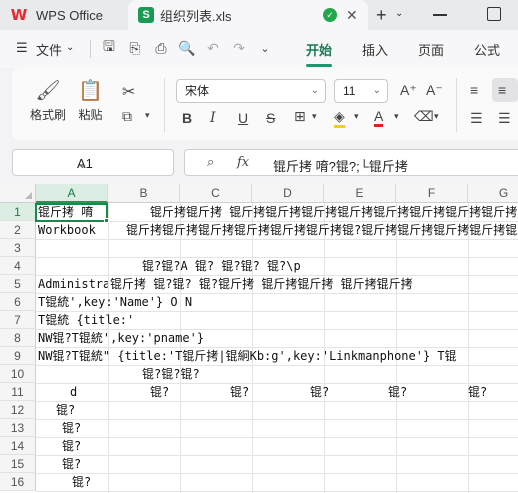  I want to click on quick-access-chevron-down-icon: ⌄, so click(265, 48).